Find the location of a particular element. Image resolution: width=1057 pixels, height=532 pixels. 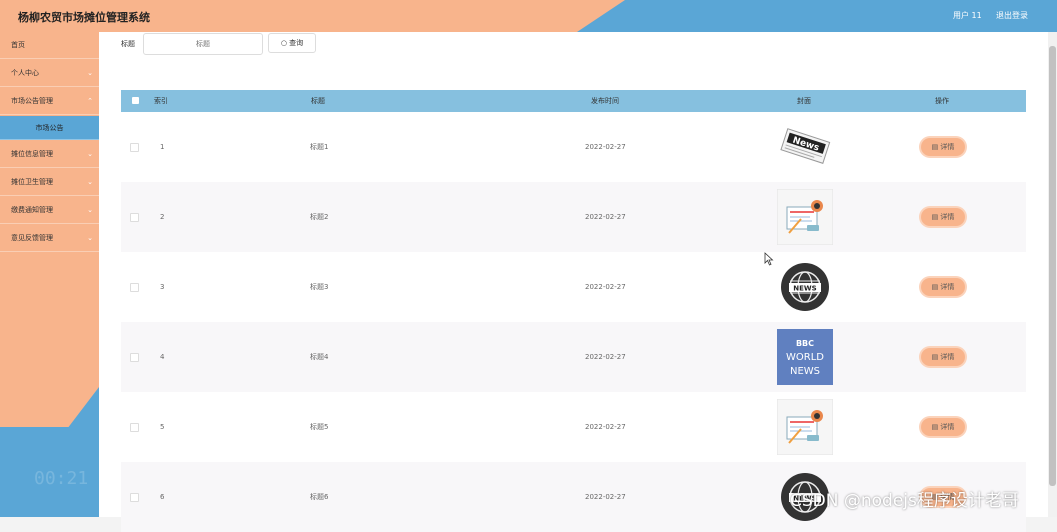

column-header-index: 索引 is located at coordinates (161, 101).